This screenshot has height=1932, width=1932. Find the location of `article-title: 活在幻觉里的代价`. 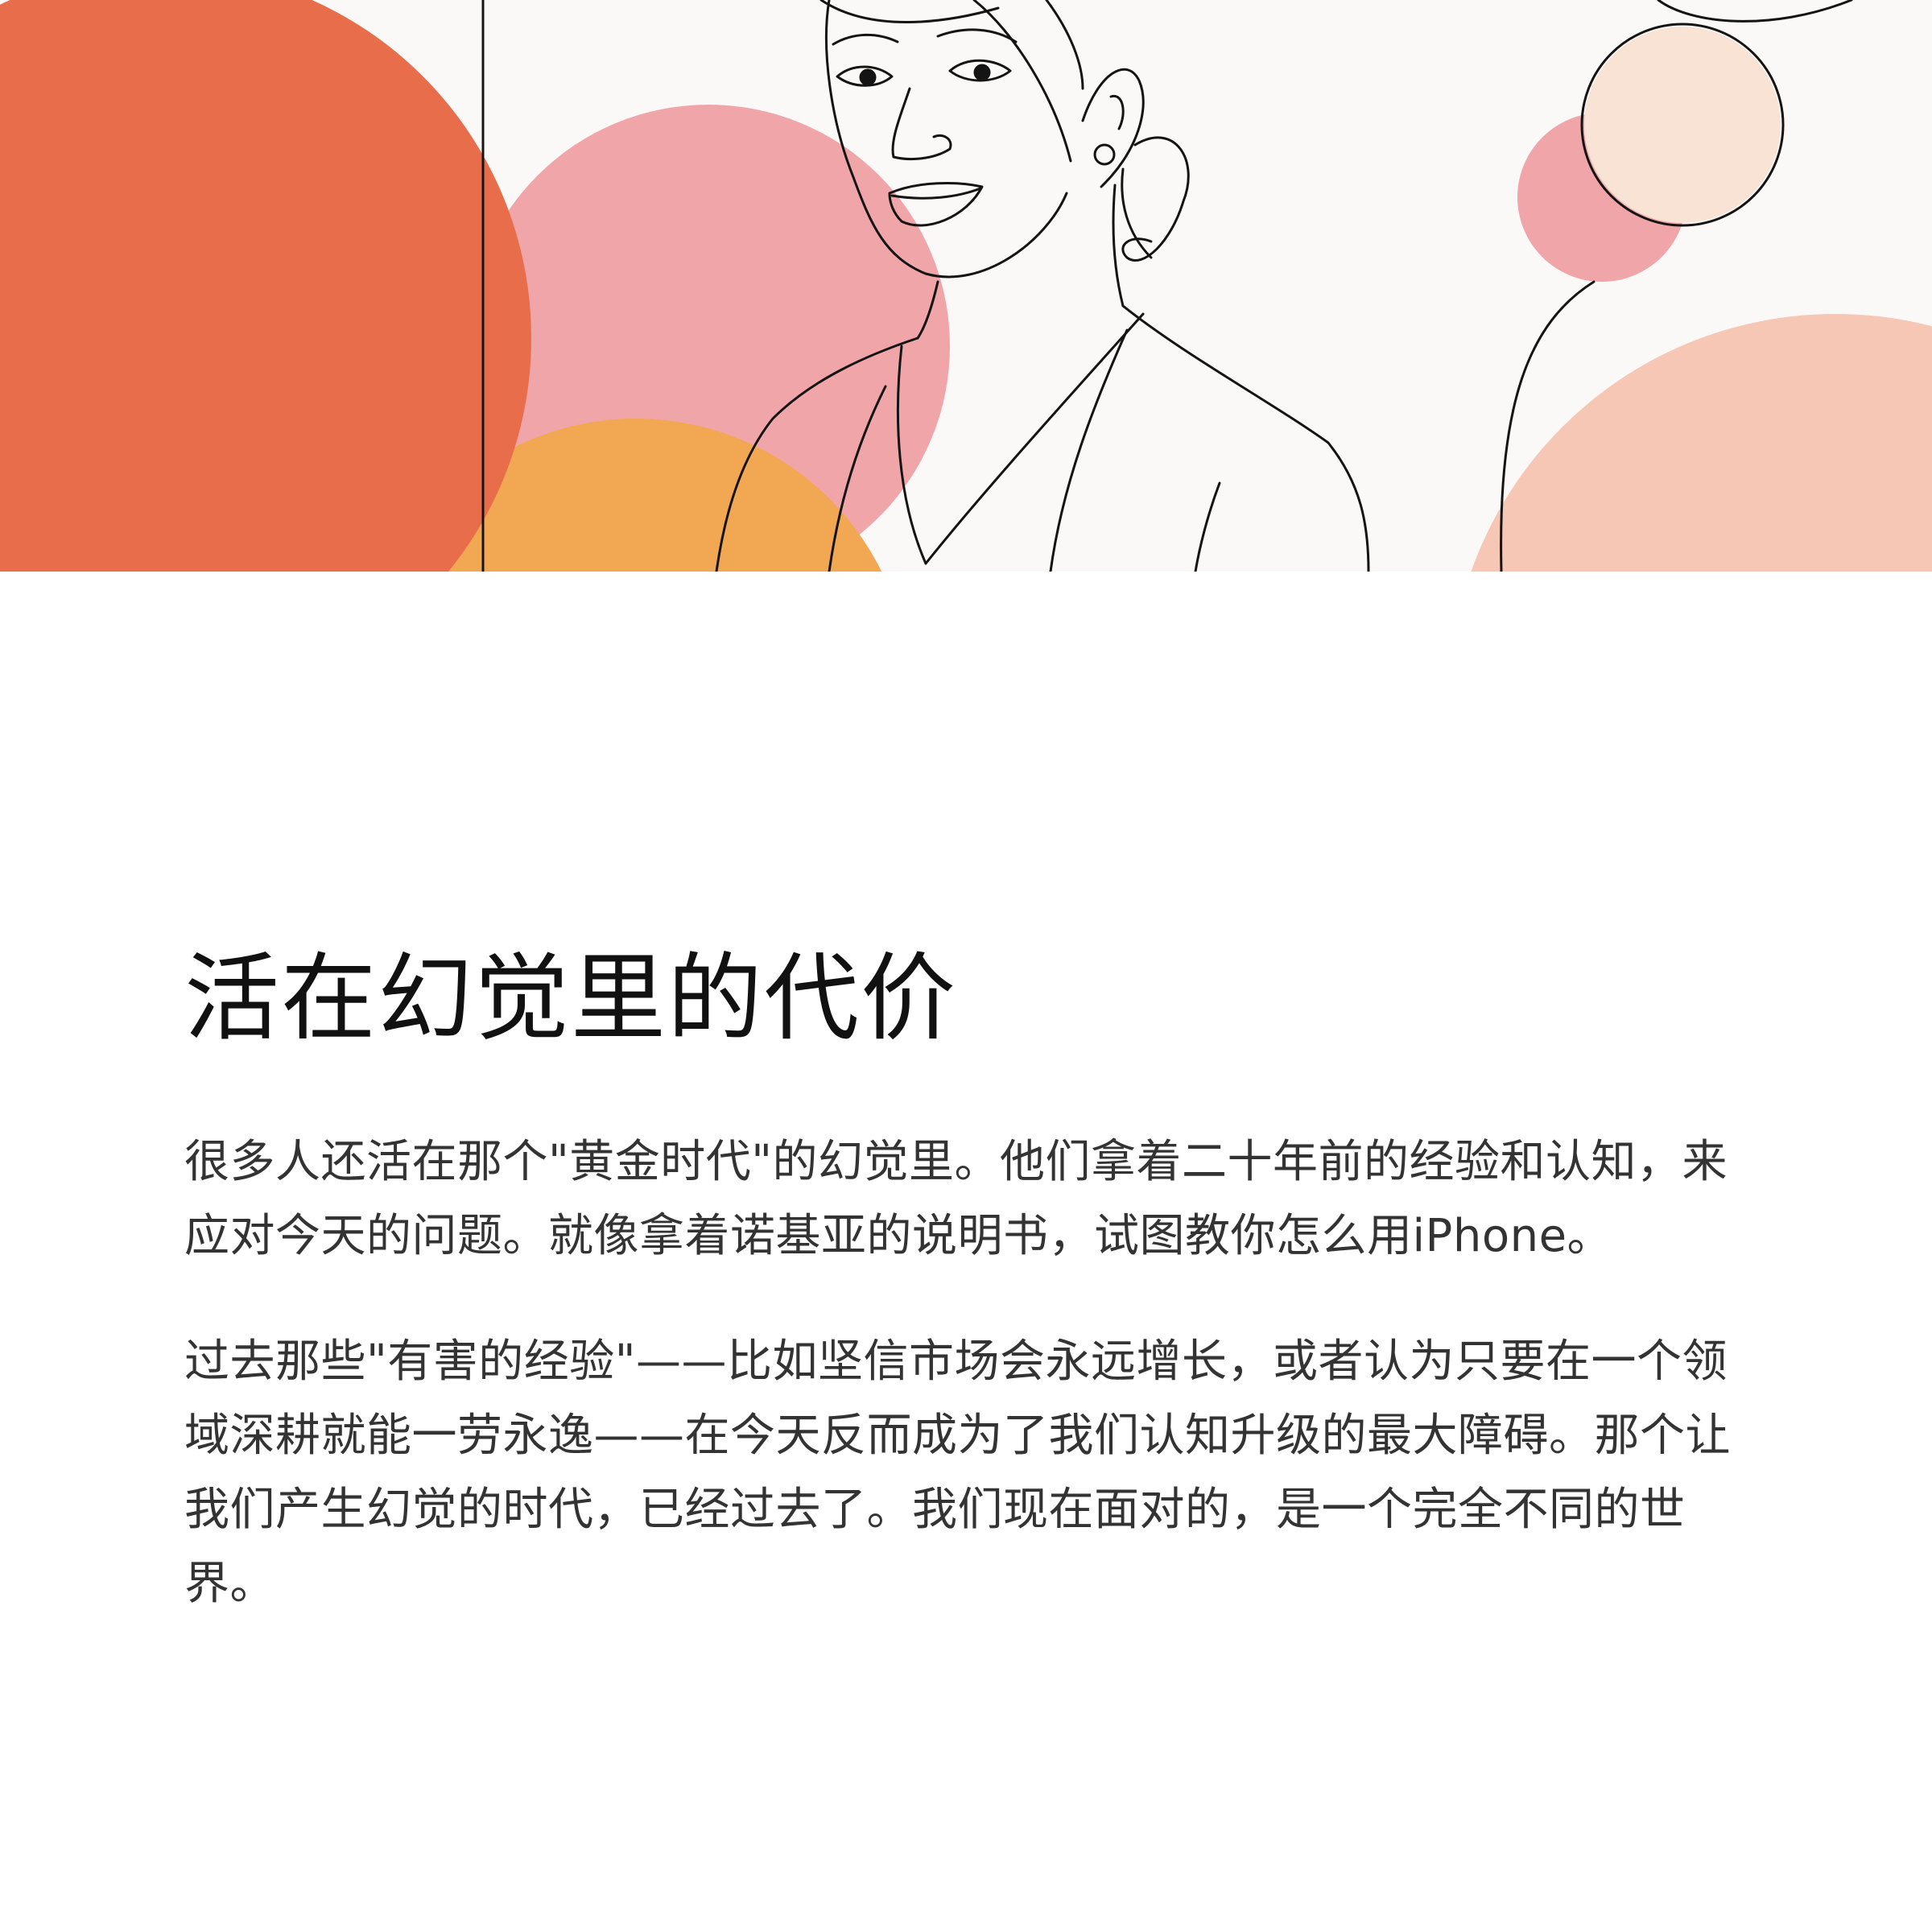

article-title: 活在幻觉里的代价 is located at coordinates (571, 998).